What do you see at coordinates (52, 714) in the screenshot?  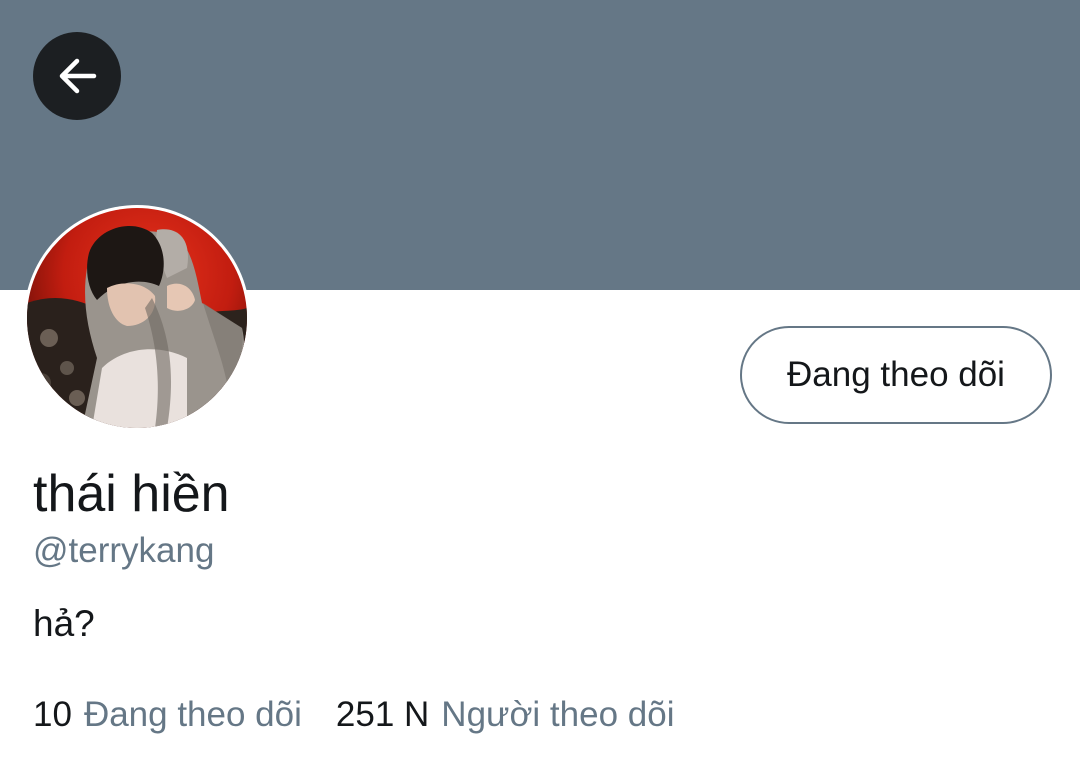 I see `following-count: 10` at bounding box center [52, 714].